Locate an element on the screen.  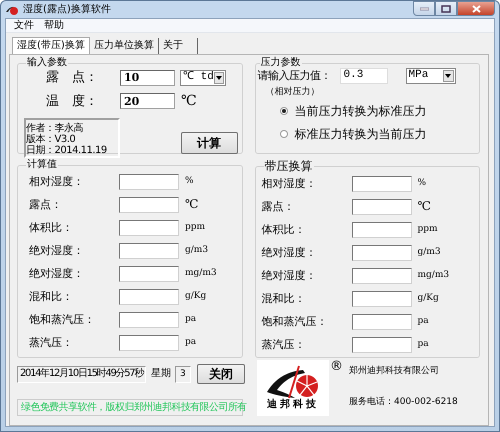
minimize-button is located at coordinates (424, 8).